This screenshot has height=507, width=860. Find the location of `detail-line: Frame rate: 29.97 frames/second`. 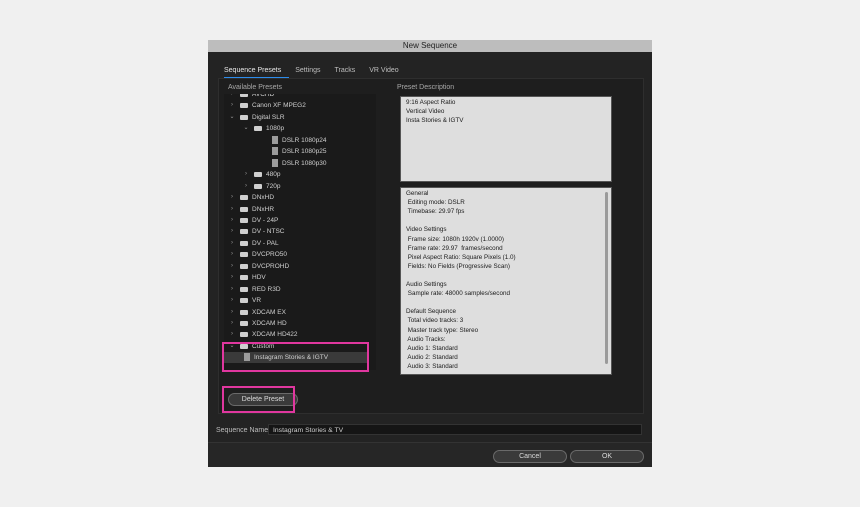

detail-line: Frame rate: 29.97 frames/second is located at coordinates (454, 248).